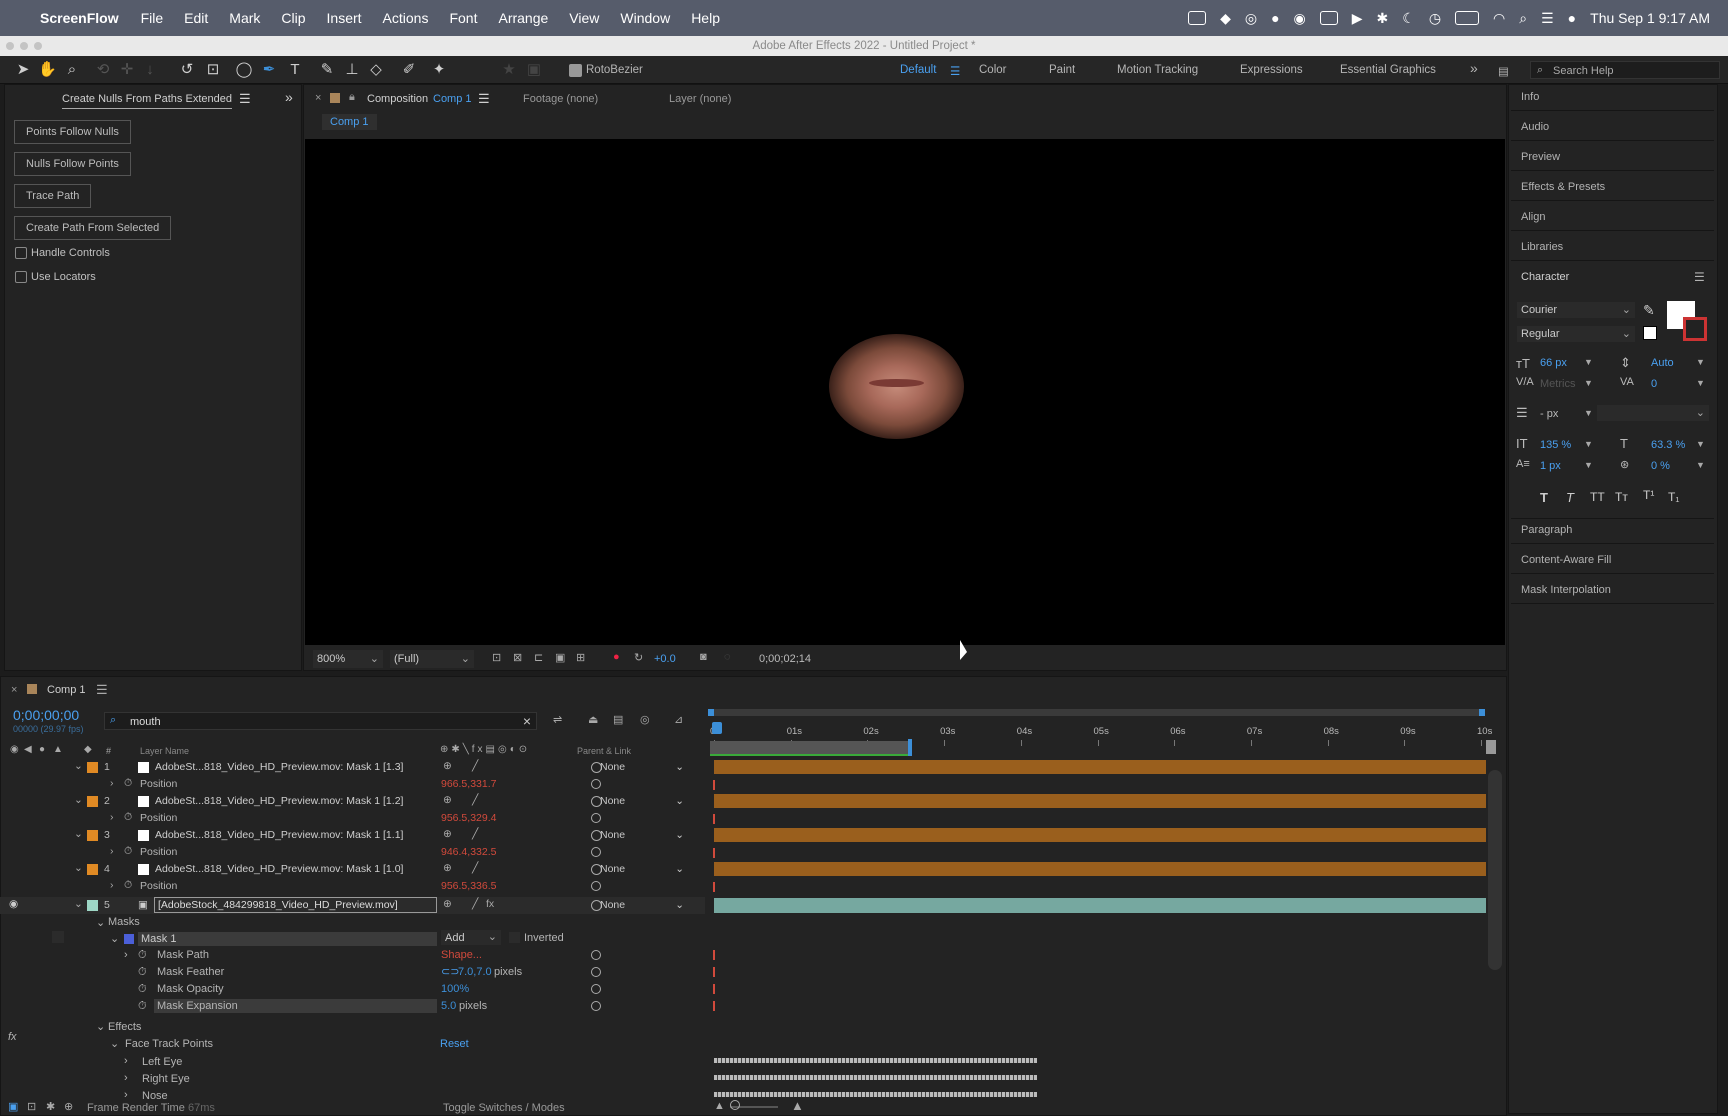 This screenshot has width=1728, height=1116. Describe the element at coordinates (21, 277) in the screenshot. I see `use-locators-checkbox` at that location.